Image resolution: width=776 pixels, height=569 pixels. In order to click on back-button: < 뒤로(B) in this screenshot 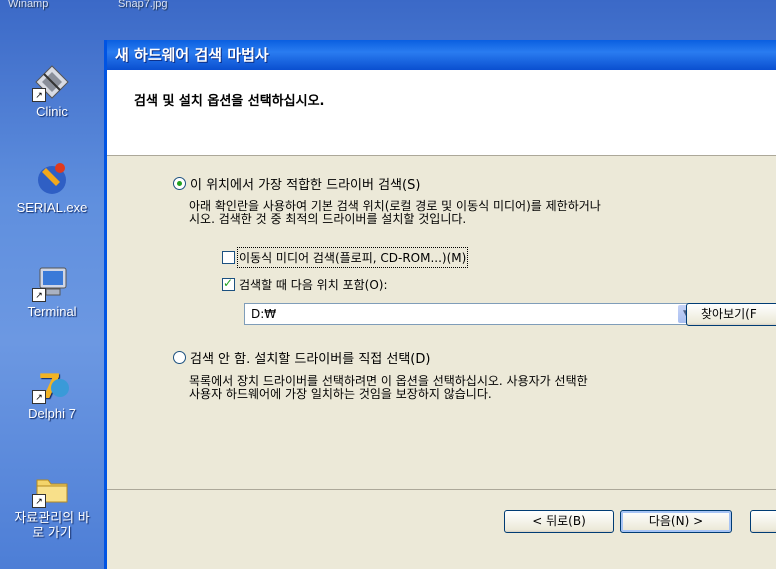, I will do `click(559, 521)`.